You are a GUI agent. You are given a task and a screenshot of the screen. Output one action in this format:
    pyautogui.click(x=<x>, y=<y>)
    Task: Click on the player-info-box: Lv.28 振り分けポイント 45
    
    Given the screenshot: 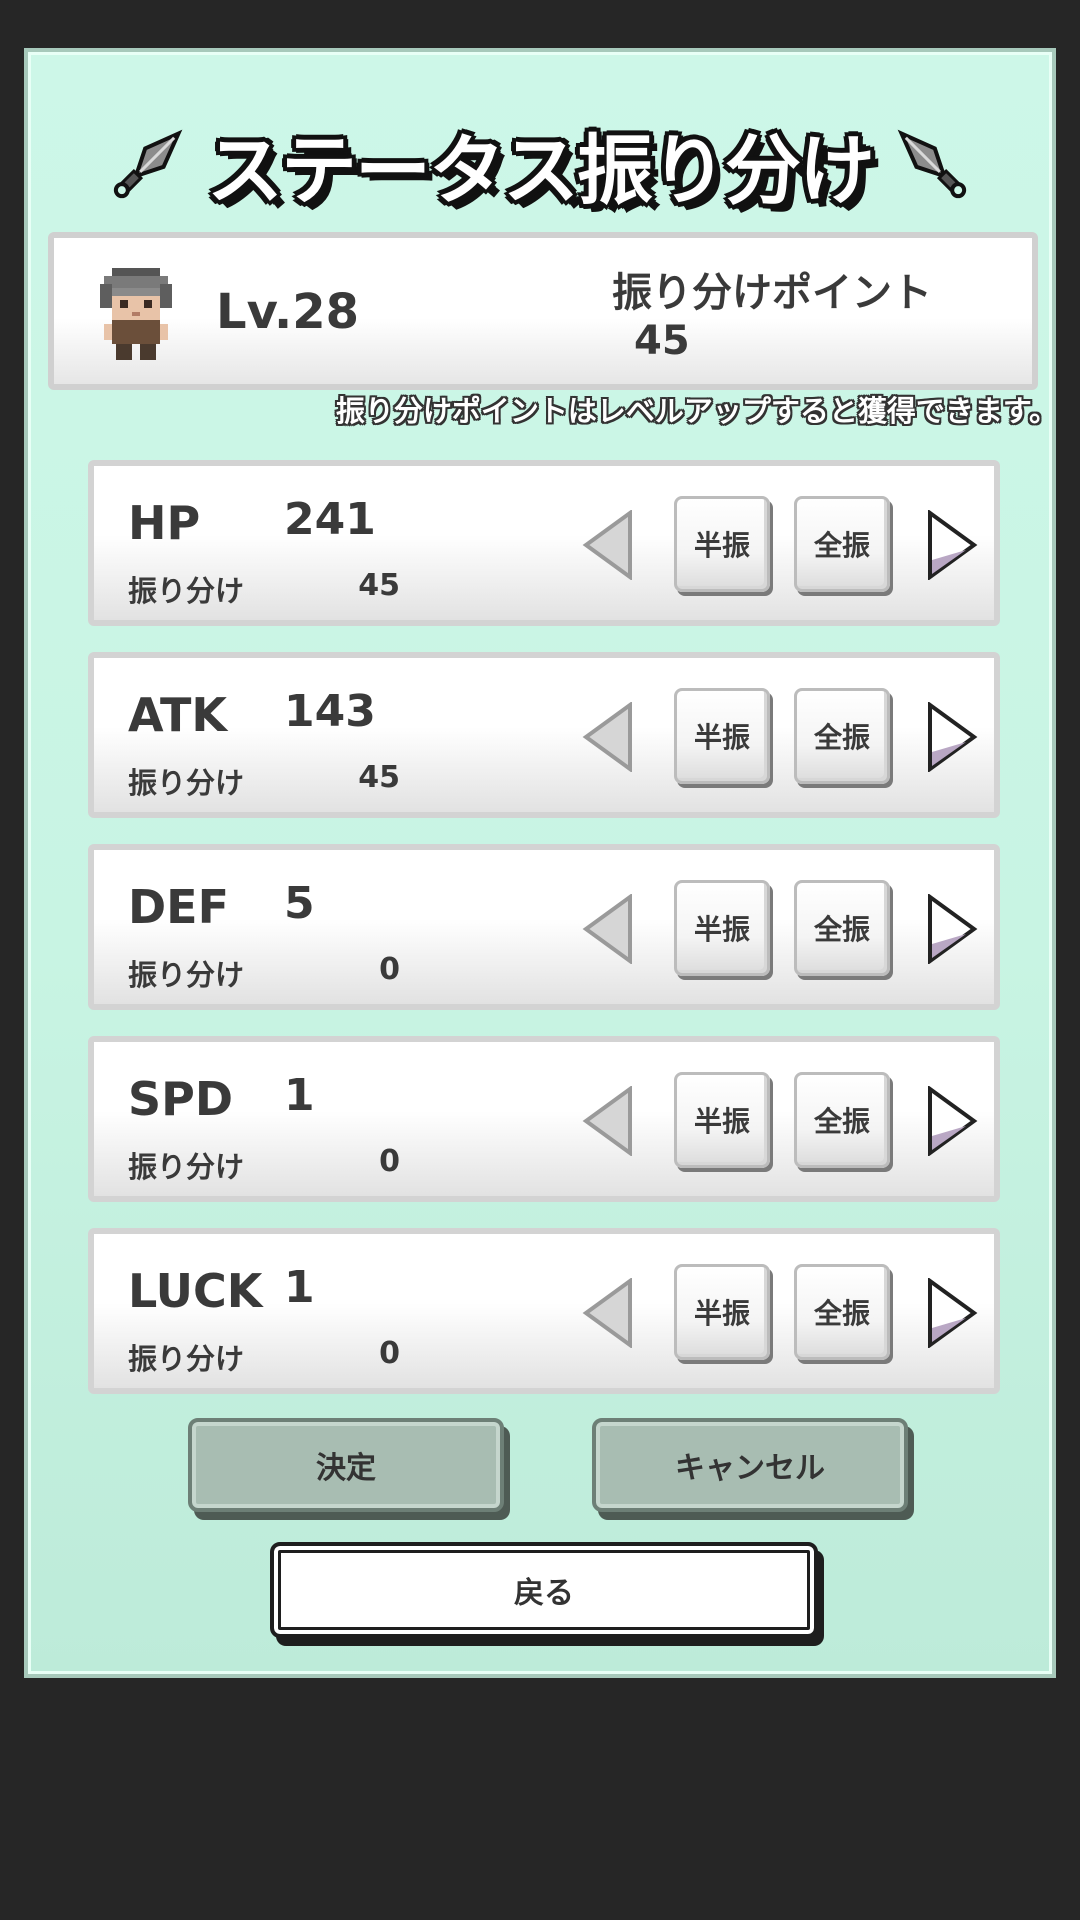 What is the action you would take?
    pyautogui.click(x=543, y=311)
    